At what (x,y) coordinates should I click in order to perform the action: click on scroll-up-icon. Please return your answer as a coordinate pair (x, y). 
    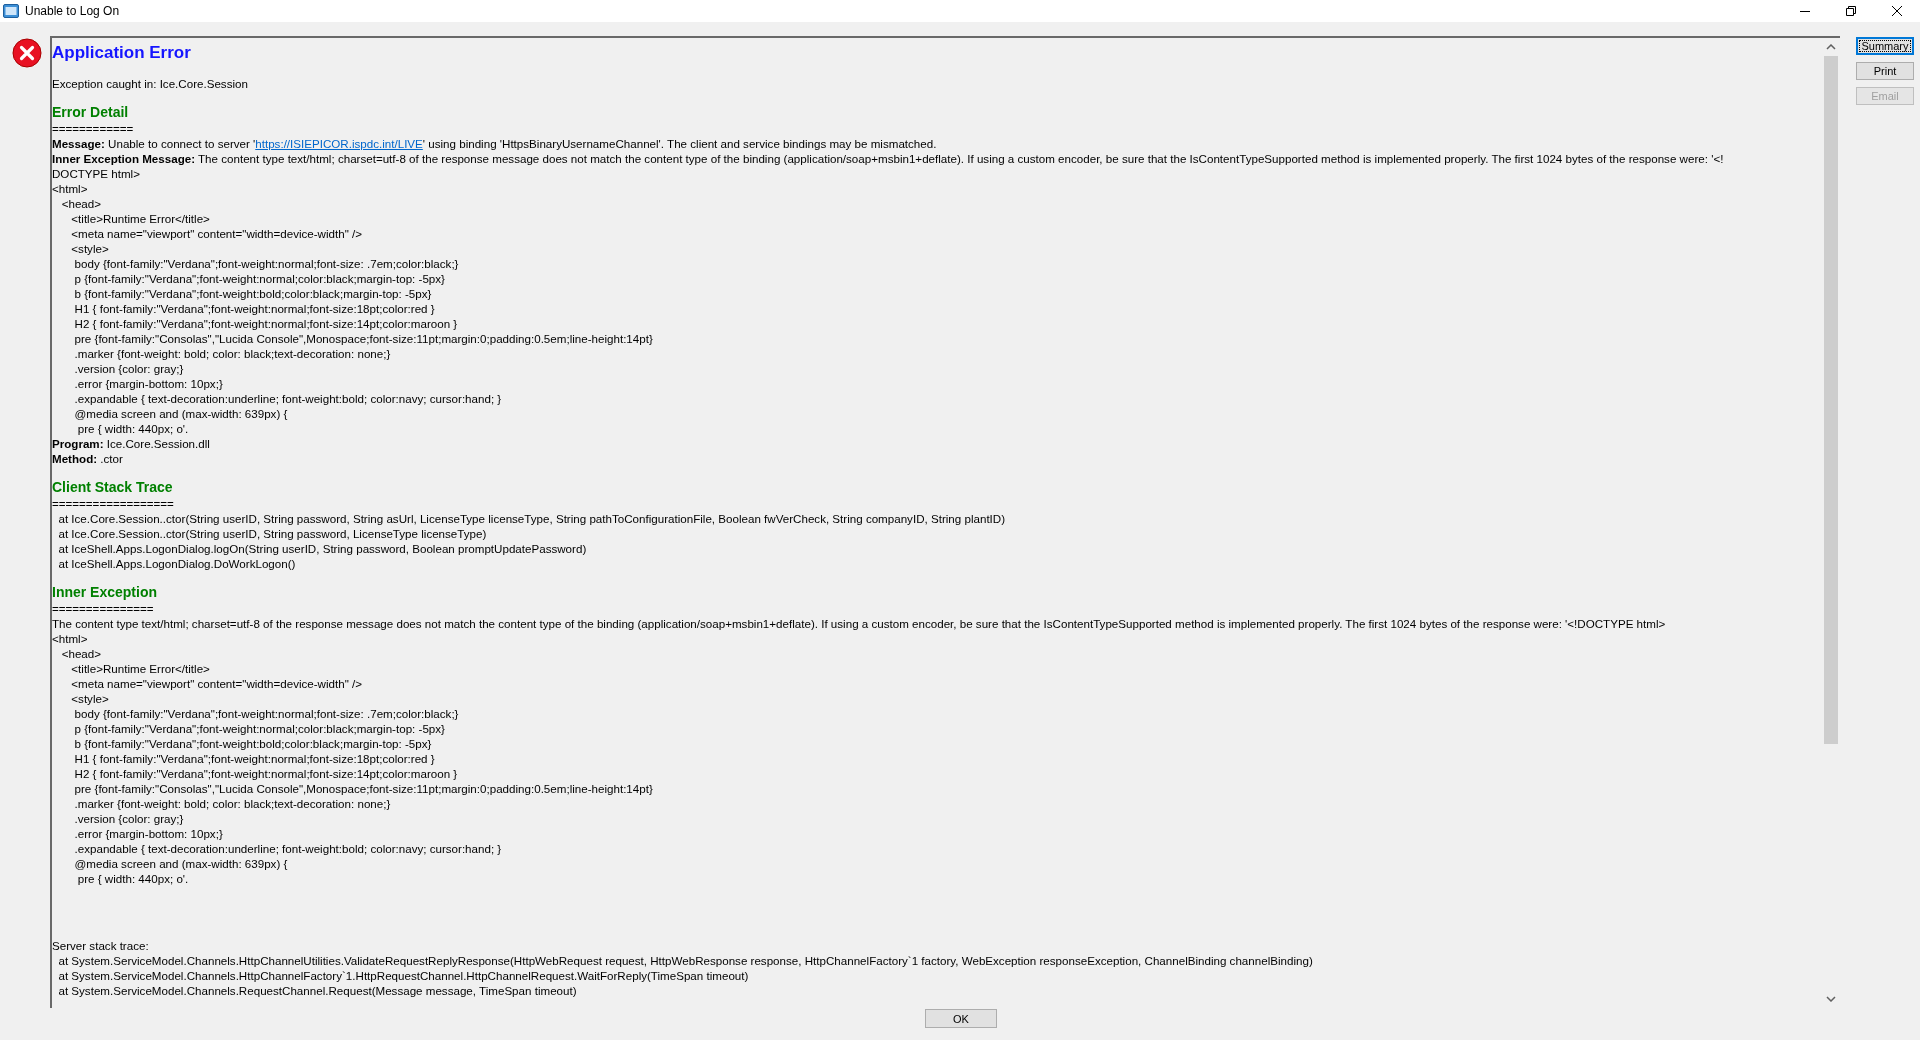
    Looking at the image, I should click on (1831, 47).